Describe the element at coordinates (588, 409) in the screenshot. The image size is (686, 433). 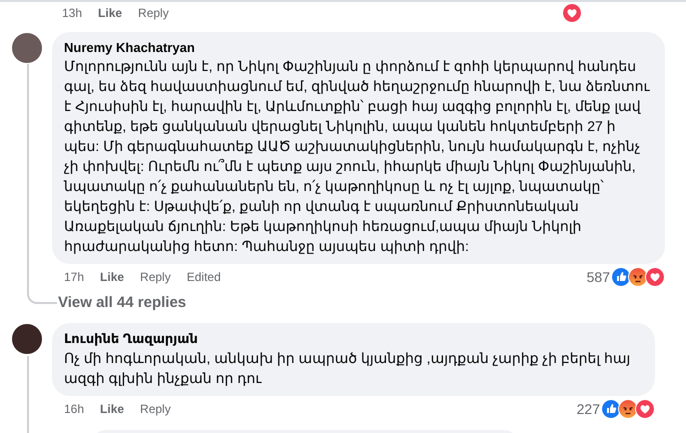
I see `reaction-count: 227` at that location.